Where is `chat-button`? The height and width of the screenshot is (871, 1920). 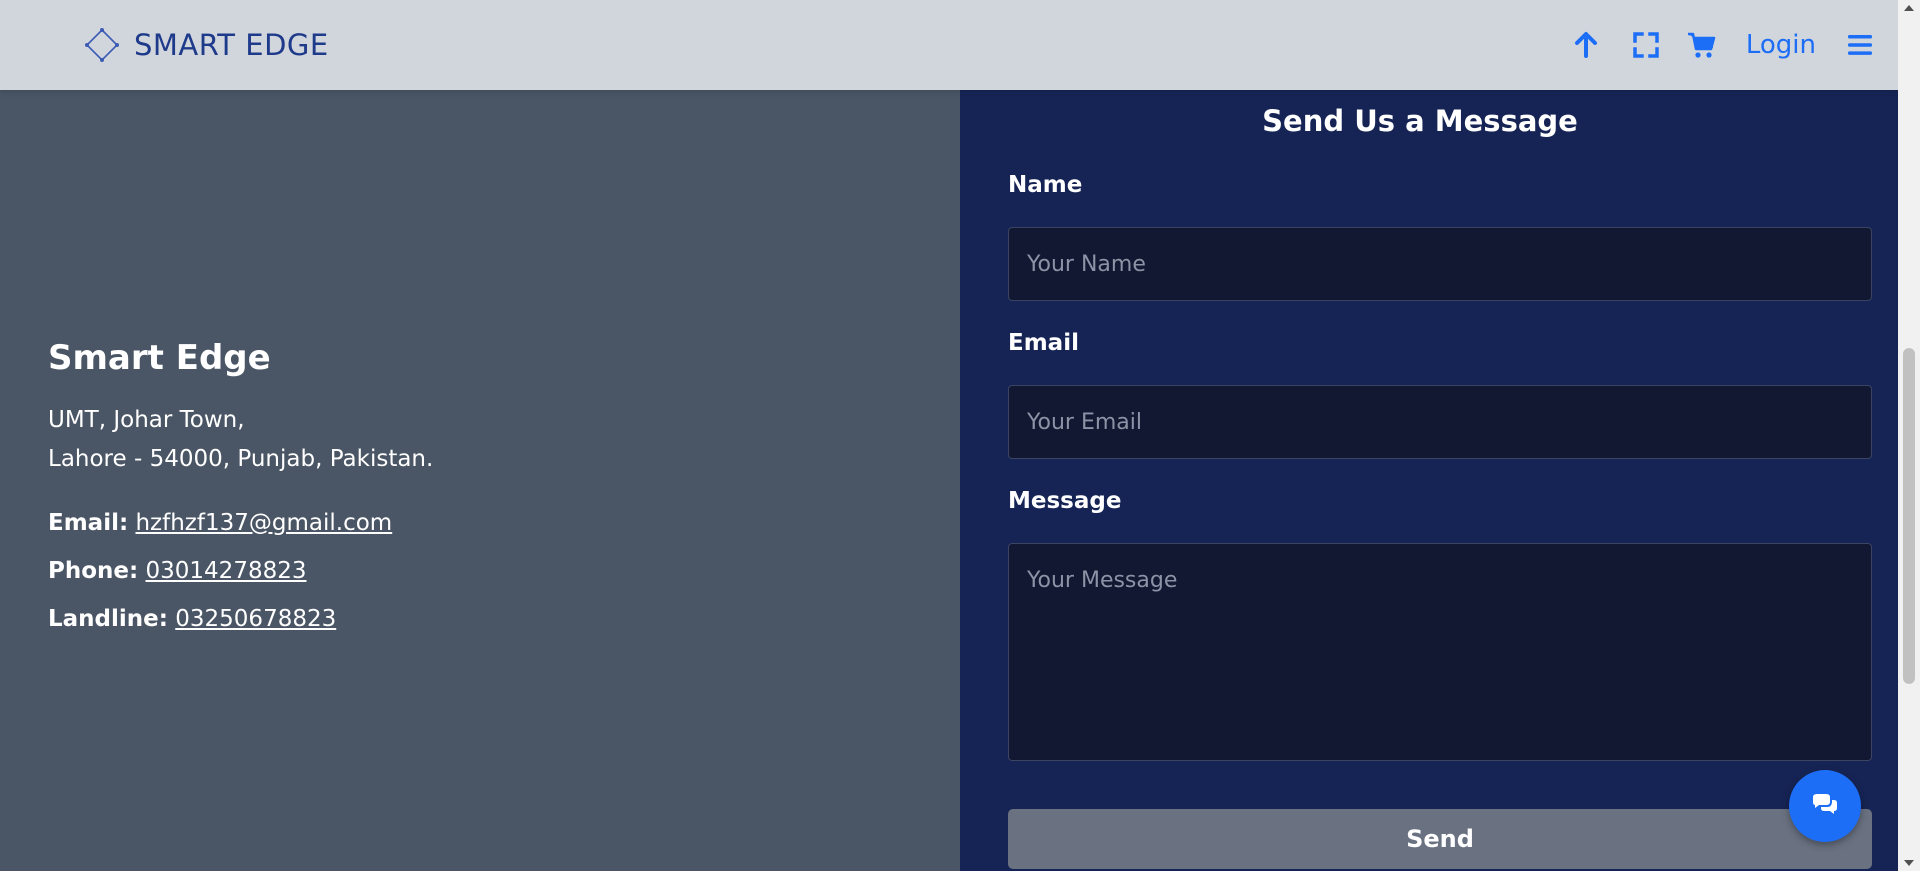
chat-button is located at coordinates (1825, 806).